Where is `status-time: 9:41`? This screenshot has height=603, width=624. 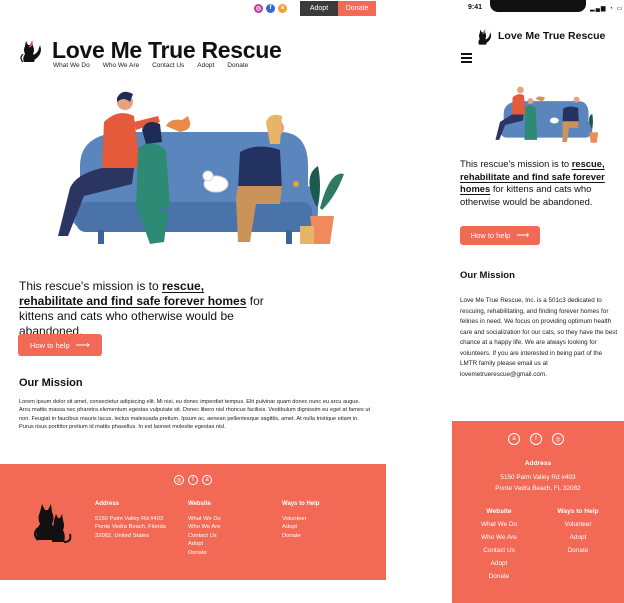 status-time: 9:41 is located at coordinates (475, 7).